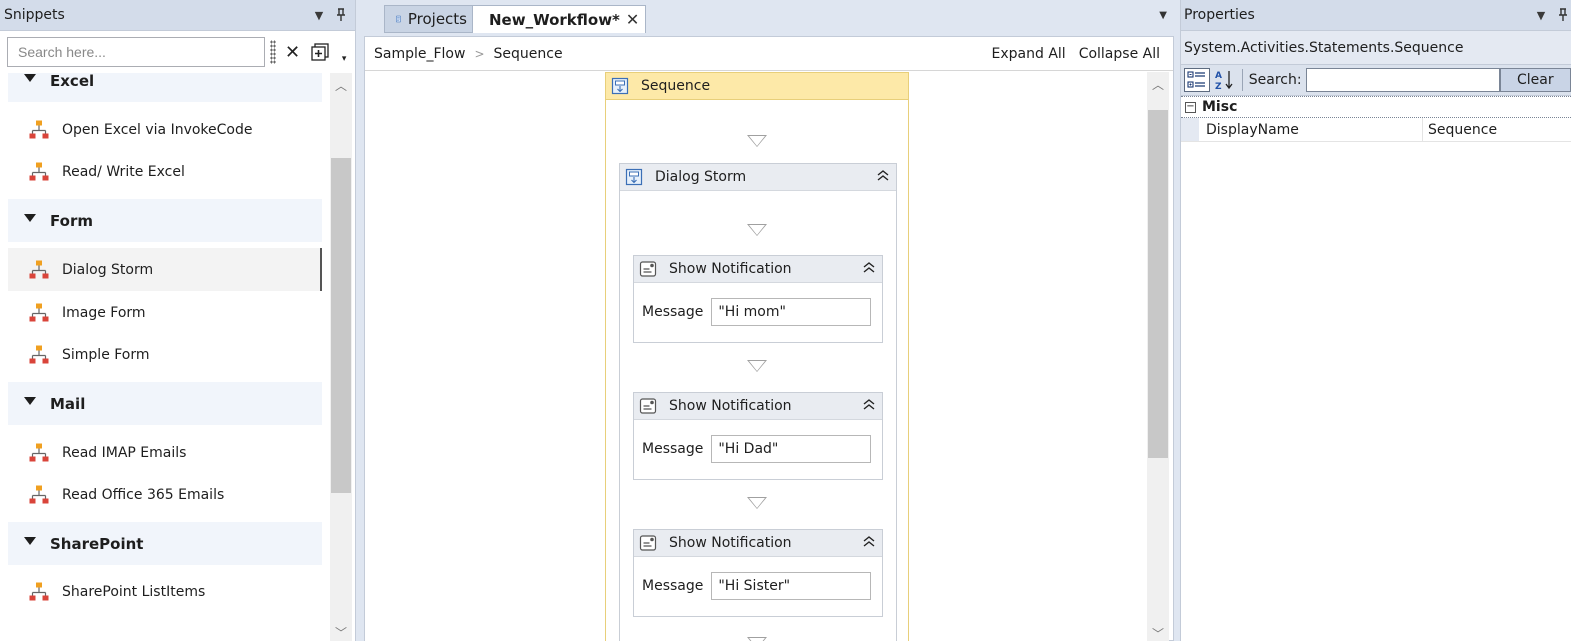 The image size is (1571, 641). What do you see at coordinates (1460, 130) in the screenshot?
I see `property-value: Sequence` at bounding box center [1460, 130].